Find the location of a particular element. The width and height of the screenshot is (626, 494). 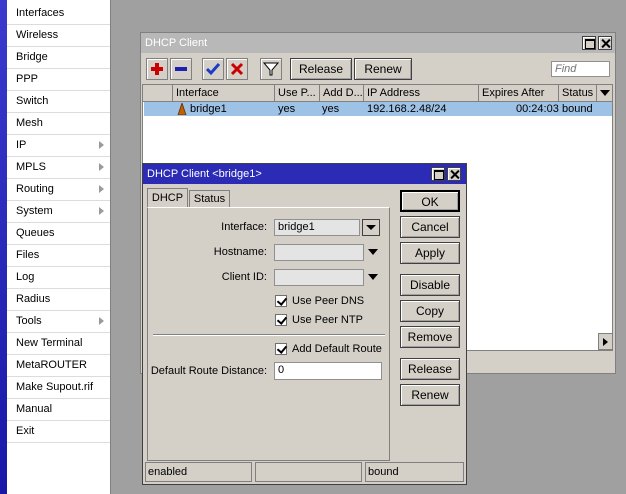

menu-item-label: Mesh is located at coordinates (29, 123).